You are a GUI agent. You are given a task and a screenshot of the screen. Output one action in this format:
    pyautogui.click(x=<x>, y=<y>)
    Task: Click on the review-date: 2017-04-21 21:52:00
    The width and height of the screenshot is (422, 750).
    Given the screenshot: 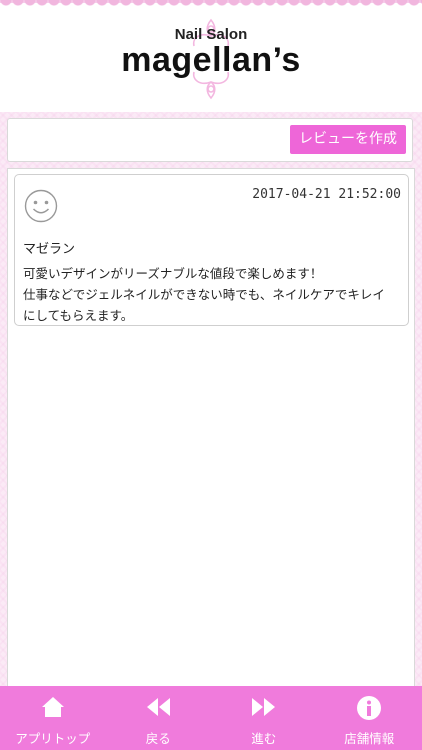 What is the action you would take?
    pyautogui.click(x=326, y=194)
    